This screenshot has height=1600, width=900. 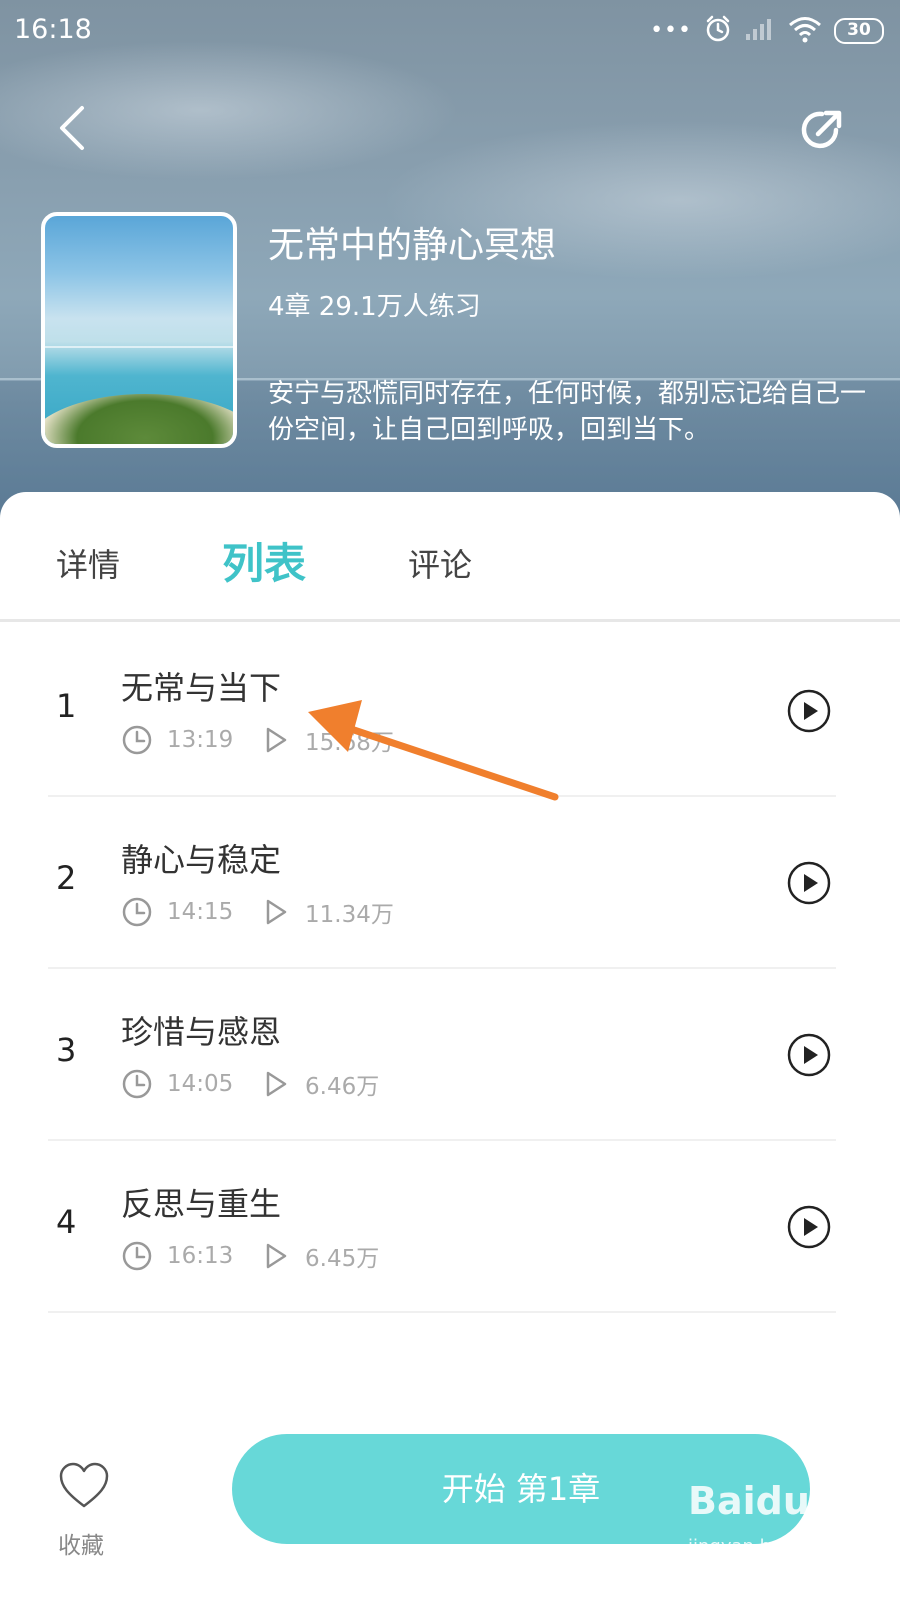 I want to click on status-icons: ••• 30, so click(x=767, y=31).